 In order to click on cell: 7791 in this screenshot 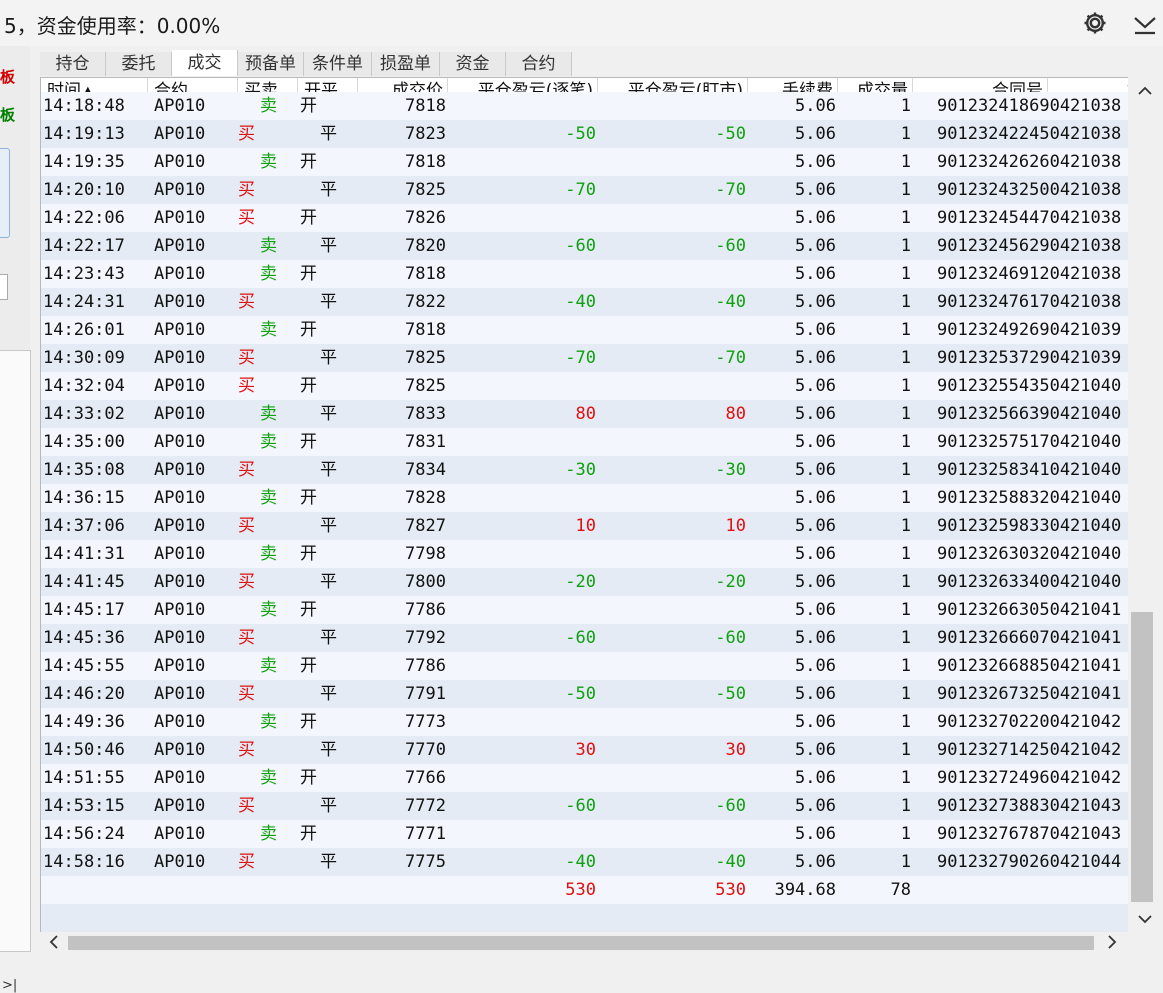, I will do `click(425, 694)`.